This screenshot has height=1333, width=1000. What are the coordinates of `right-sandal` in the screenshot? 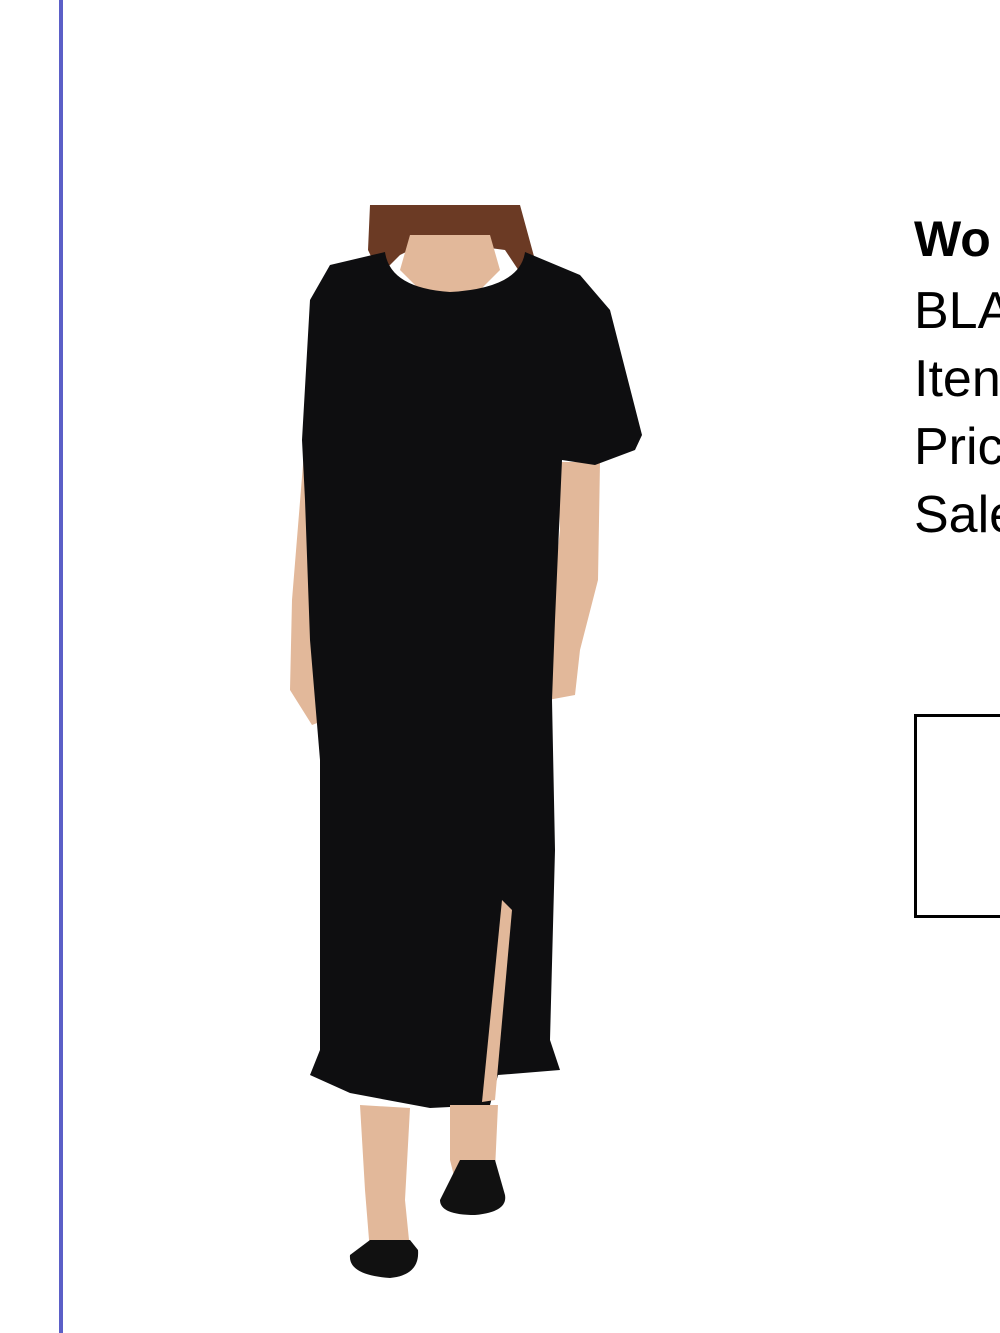 It's located at (473, 1187).